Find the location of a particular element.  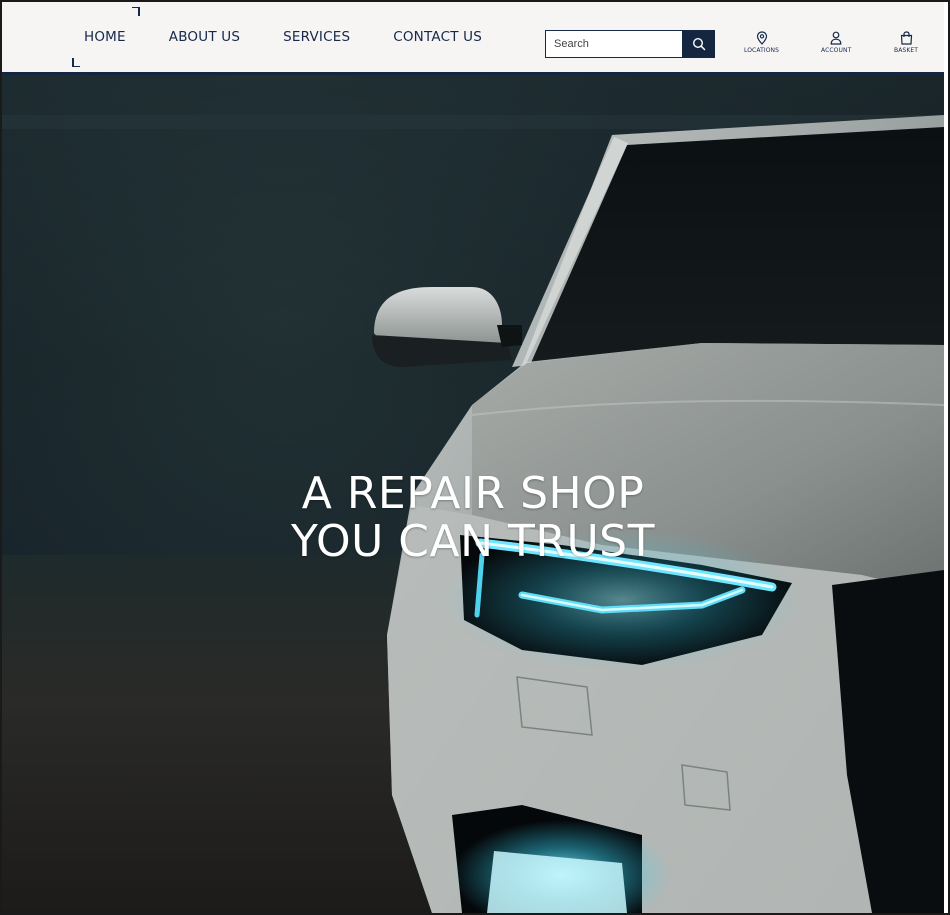

locations-label: LOCATIONS is located at coordinates (762, 50).